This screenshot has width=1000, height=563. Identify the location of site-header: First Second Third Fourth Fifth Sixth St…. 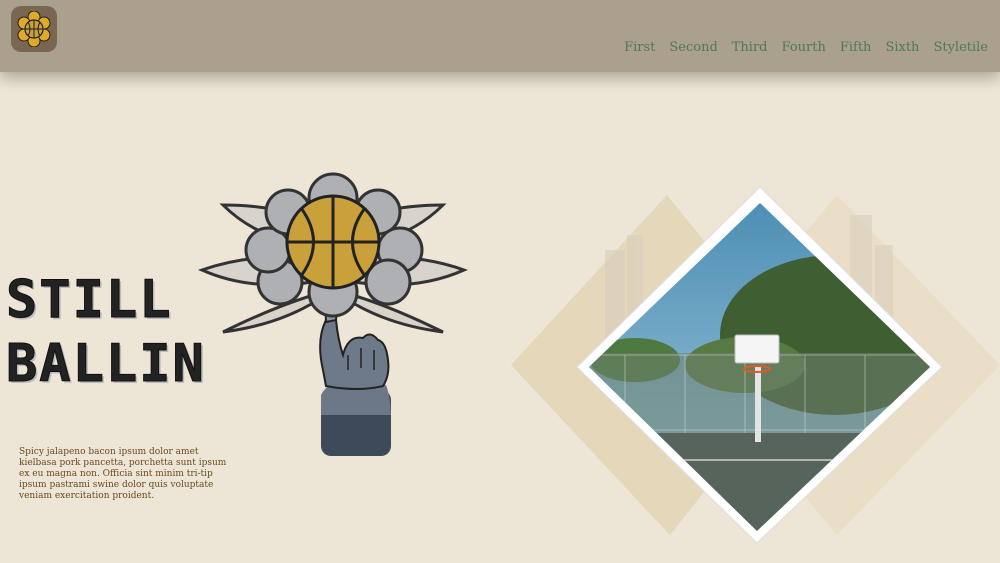
(500, 36).